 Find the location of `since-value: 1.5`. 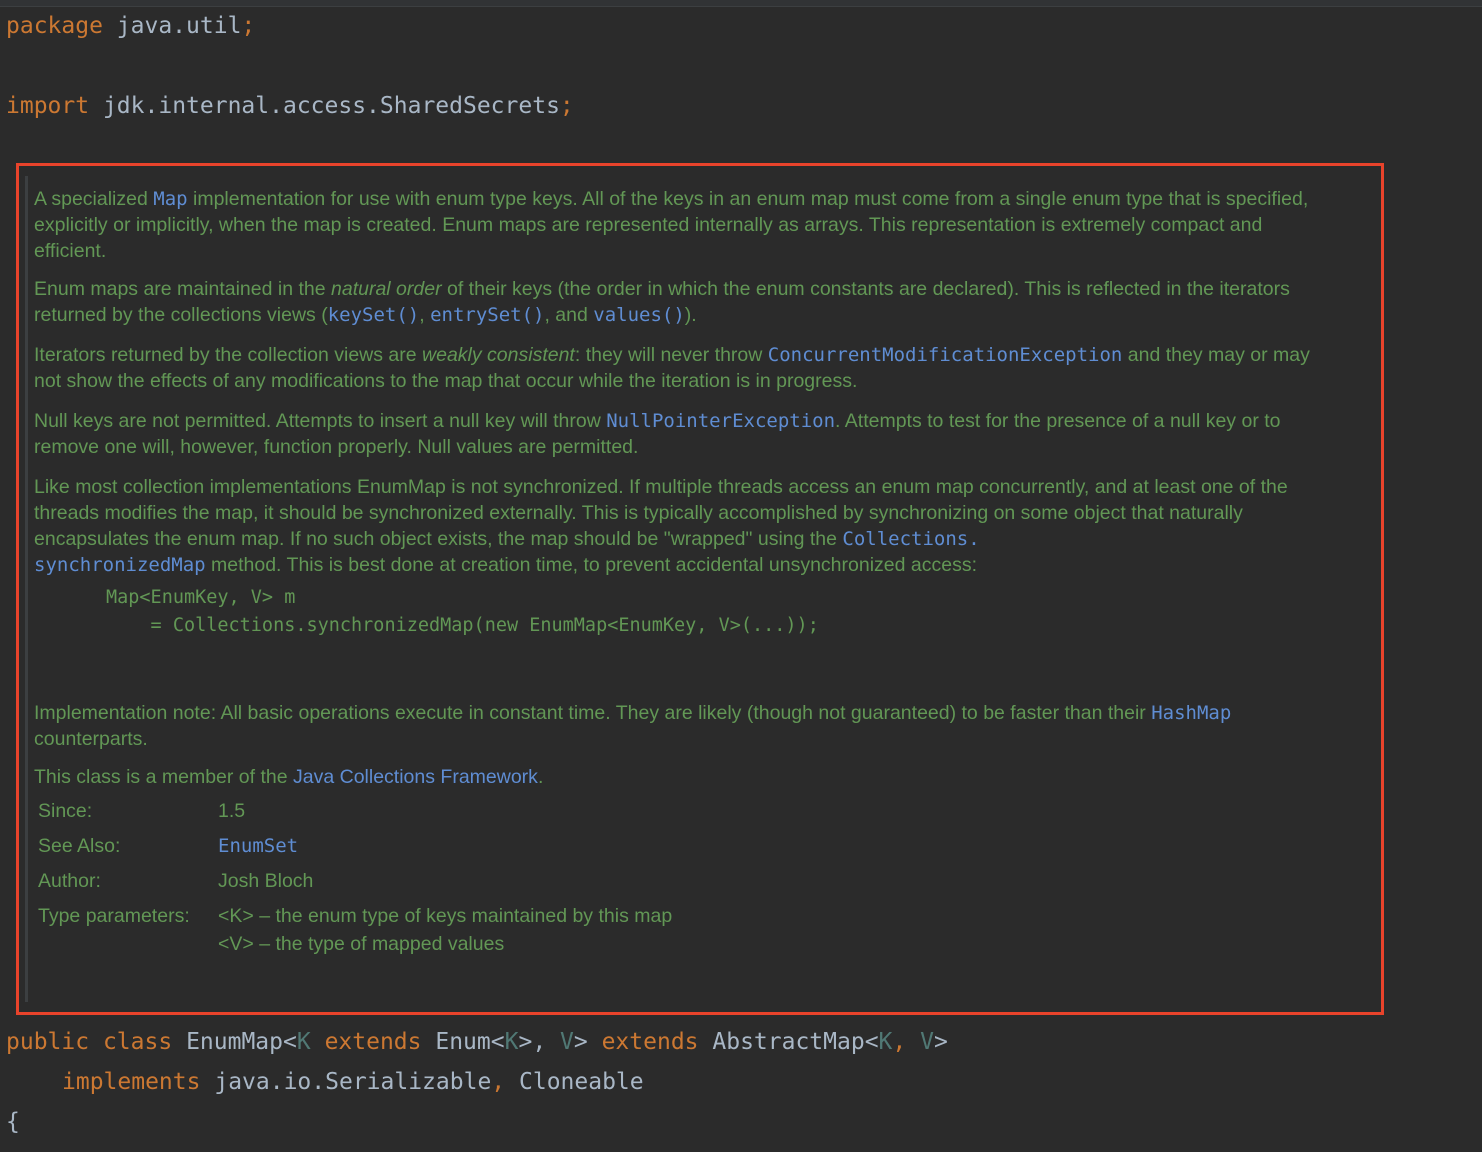

since-value: 1.5 is located at coordinates (232, 811).